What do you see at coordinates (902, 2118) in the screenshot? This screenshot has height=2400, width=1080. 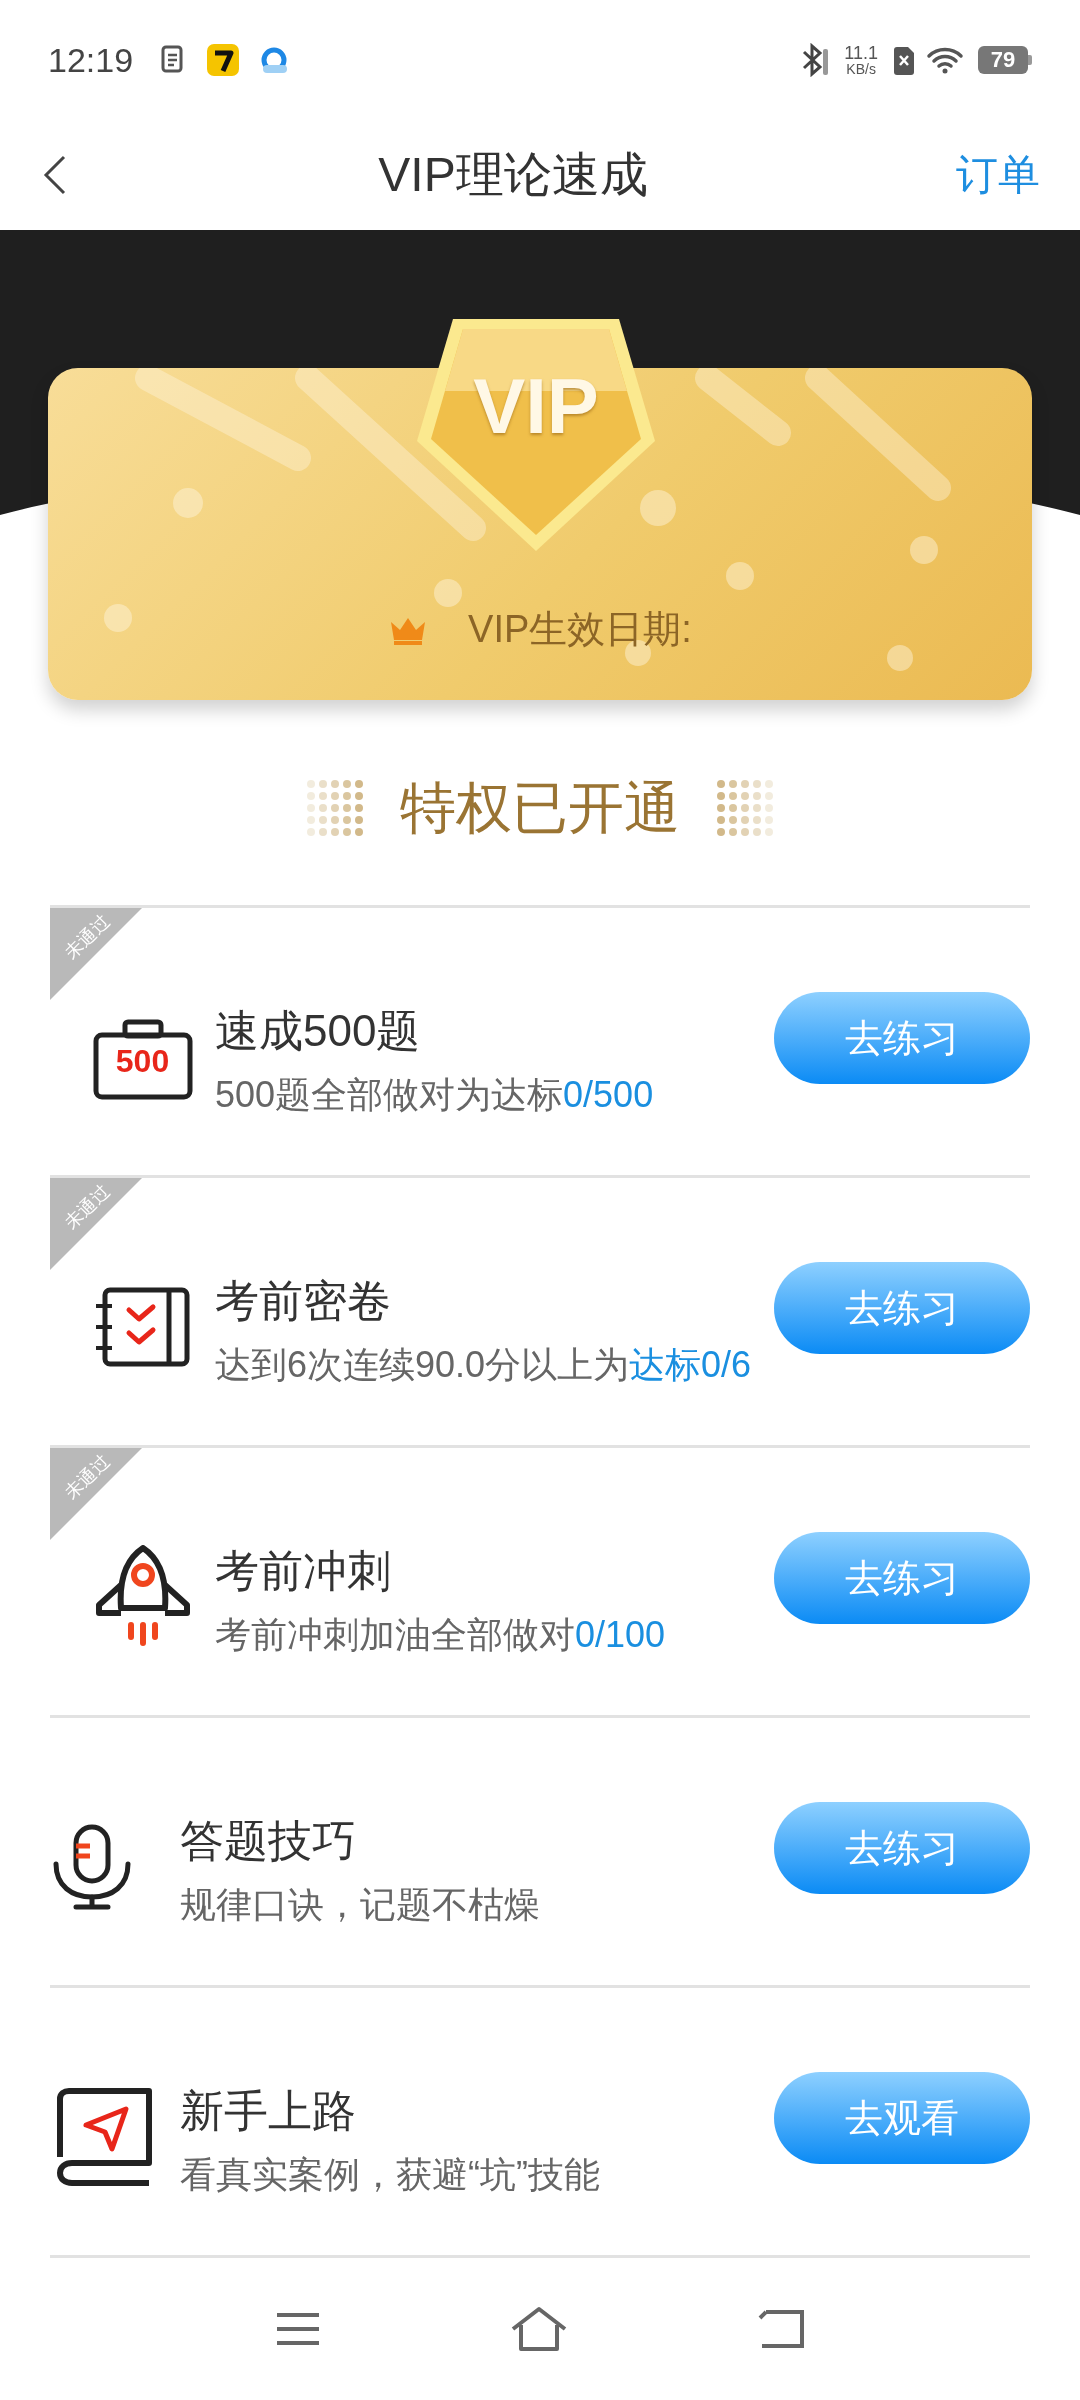 I see `practice-button: 去观看` at bounding box center [902, 2118].